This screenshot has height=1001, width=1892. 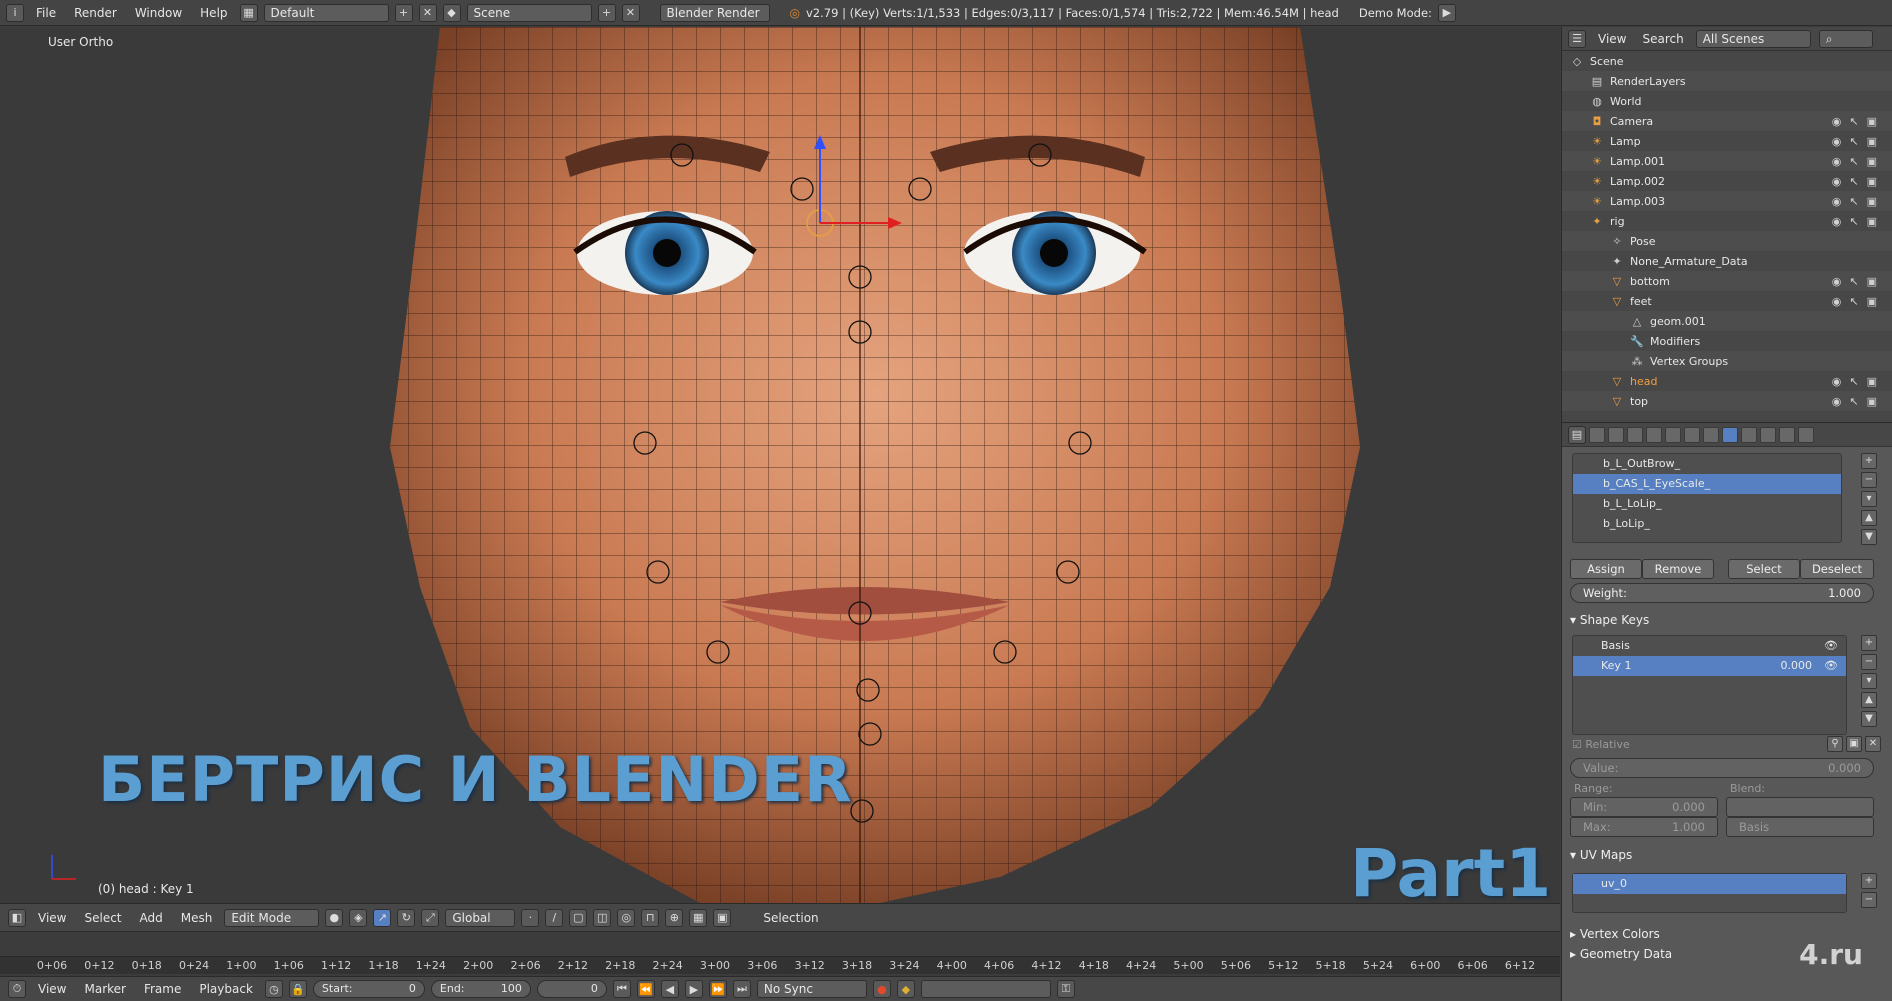 What do you see at coordinates (406, 917) in the screenshot?
I see `rotate-manipulator-icon: ↻` at bounding box center [406, 917].